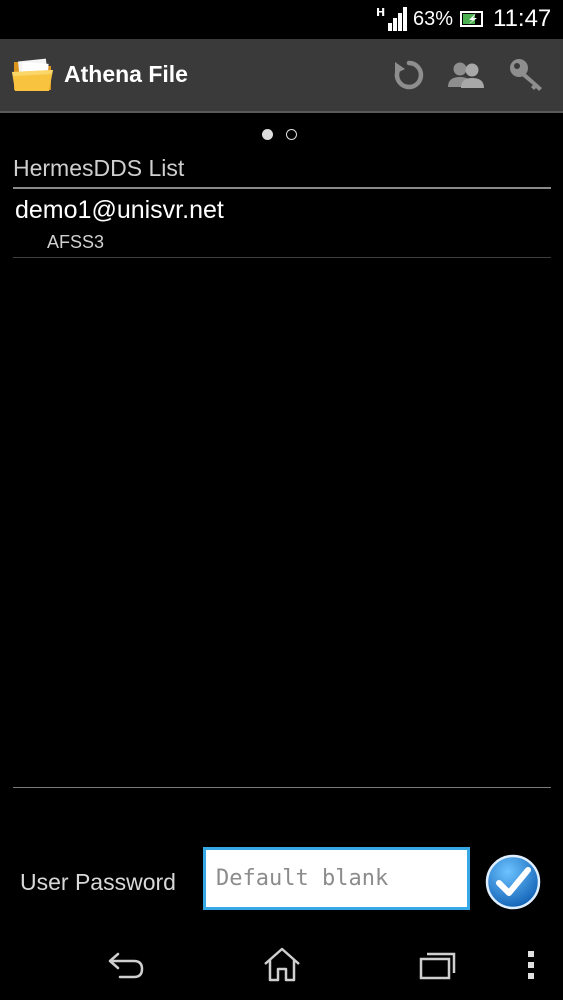  Describe the element at coordinates (125, 965) in the screenshot. I see `back-icon` at that location.